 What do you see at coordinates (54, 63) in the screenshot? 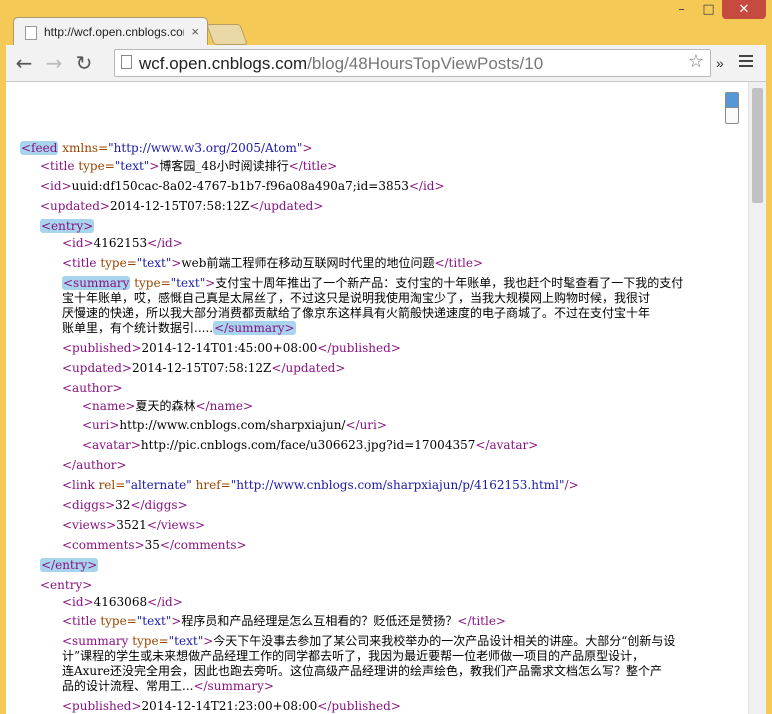
I see `forward-icon: →` at bounding box center [54, 63].